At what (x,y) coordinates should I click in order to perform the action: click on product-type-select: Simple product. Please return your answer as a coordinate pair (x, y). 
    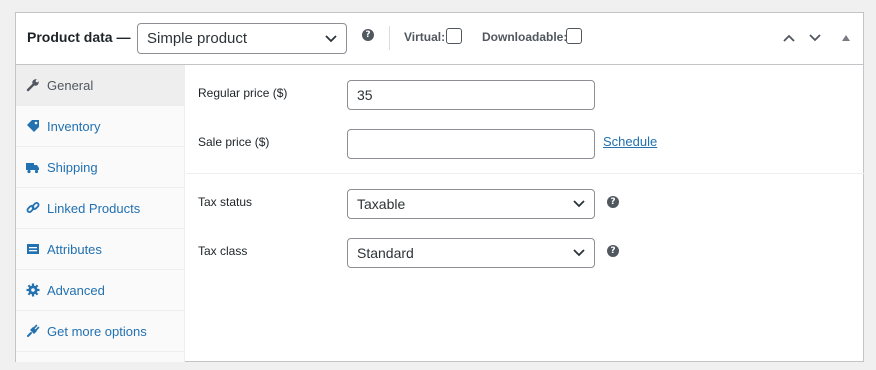
    Looking at the image, I should click on (242, 38).